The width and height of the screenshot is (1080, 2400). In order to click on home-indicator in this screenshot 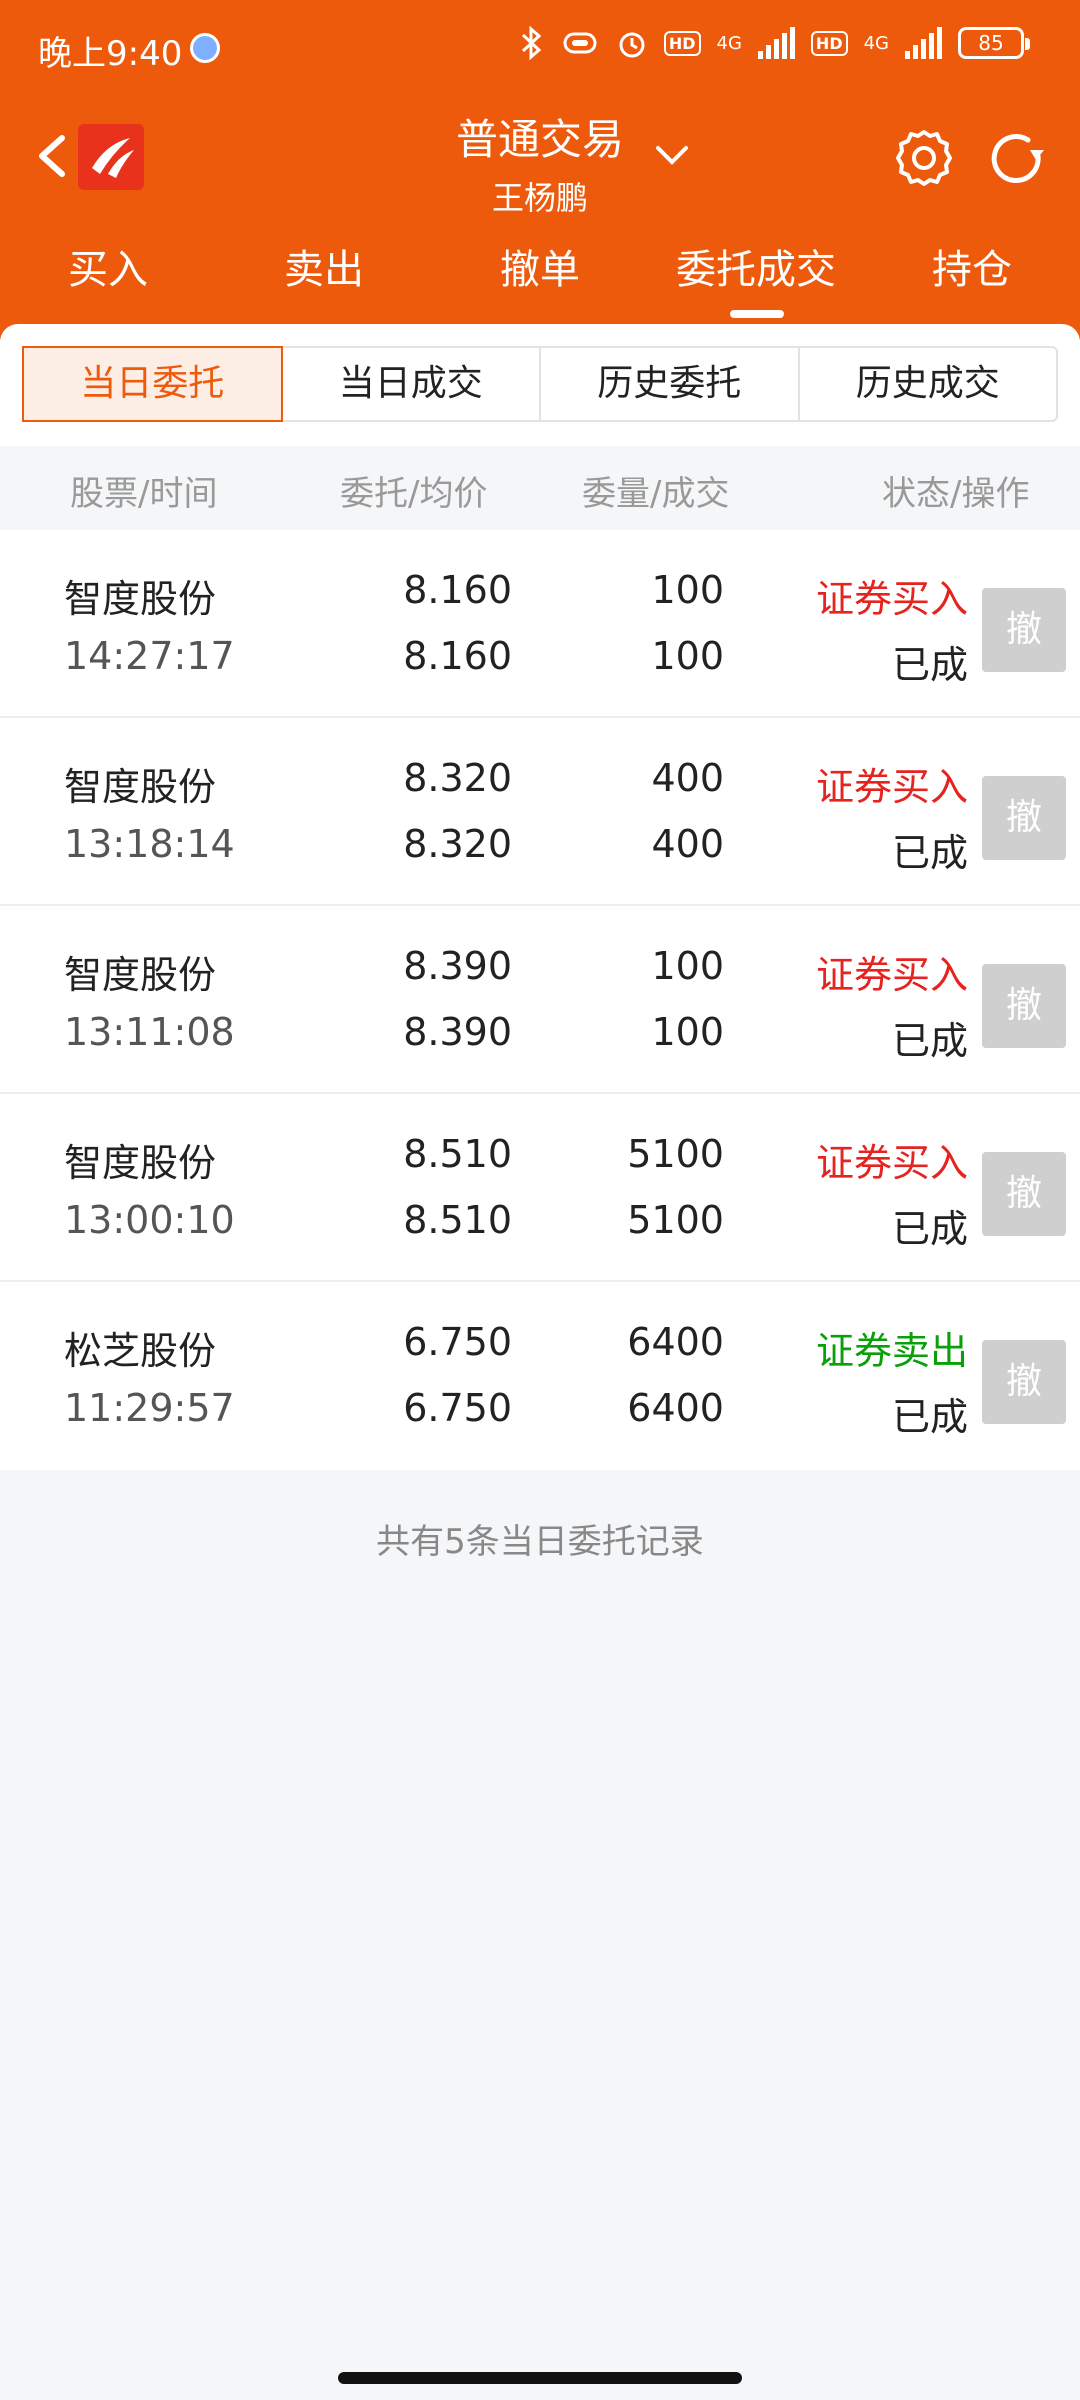, I will do `click(540, 2378)`.